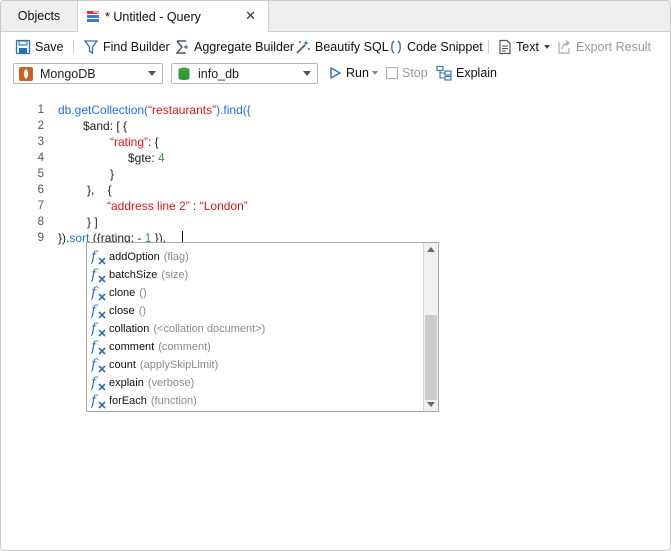 Image resolution: width=671 pixels, height=551 pixels. I want to click on run-label: Run, so click(357, 73).